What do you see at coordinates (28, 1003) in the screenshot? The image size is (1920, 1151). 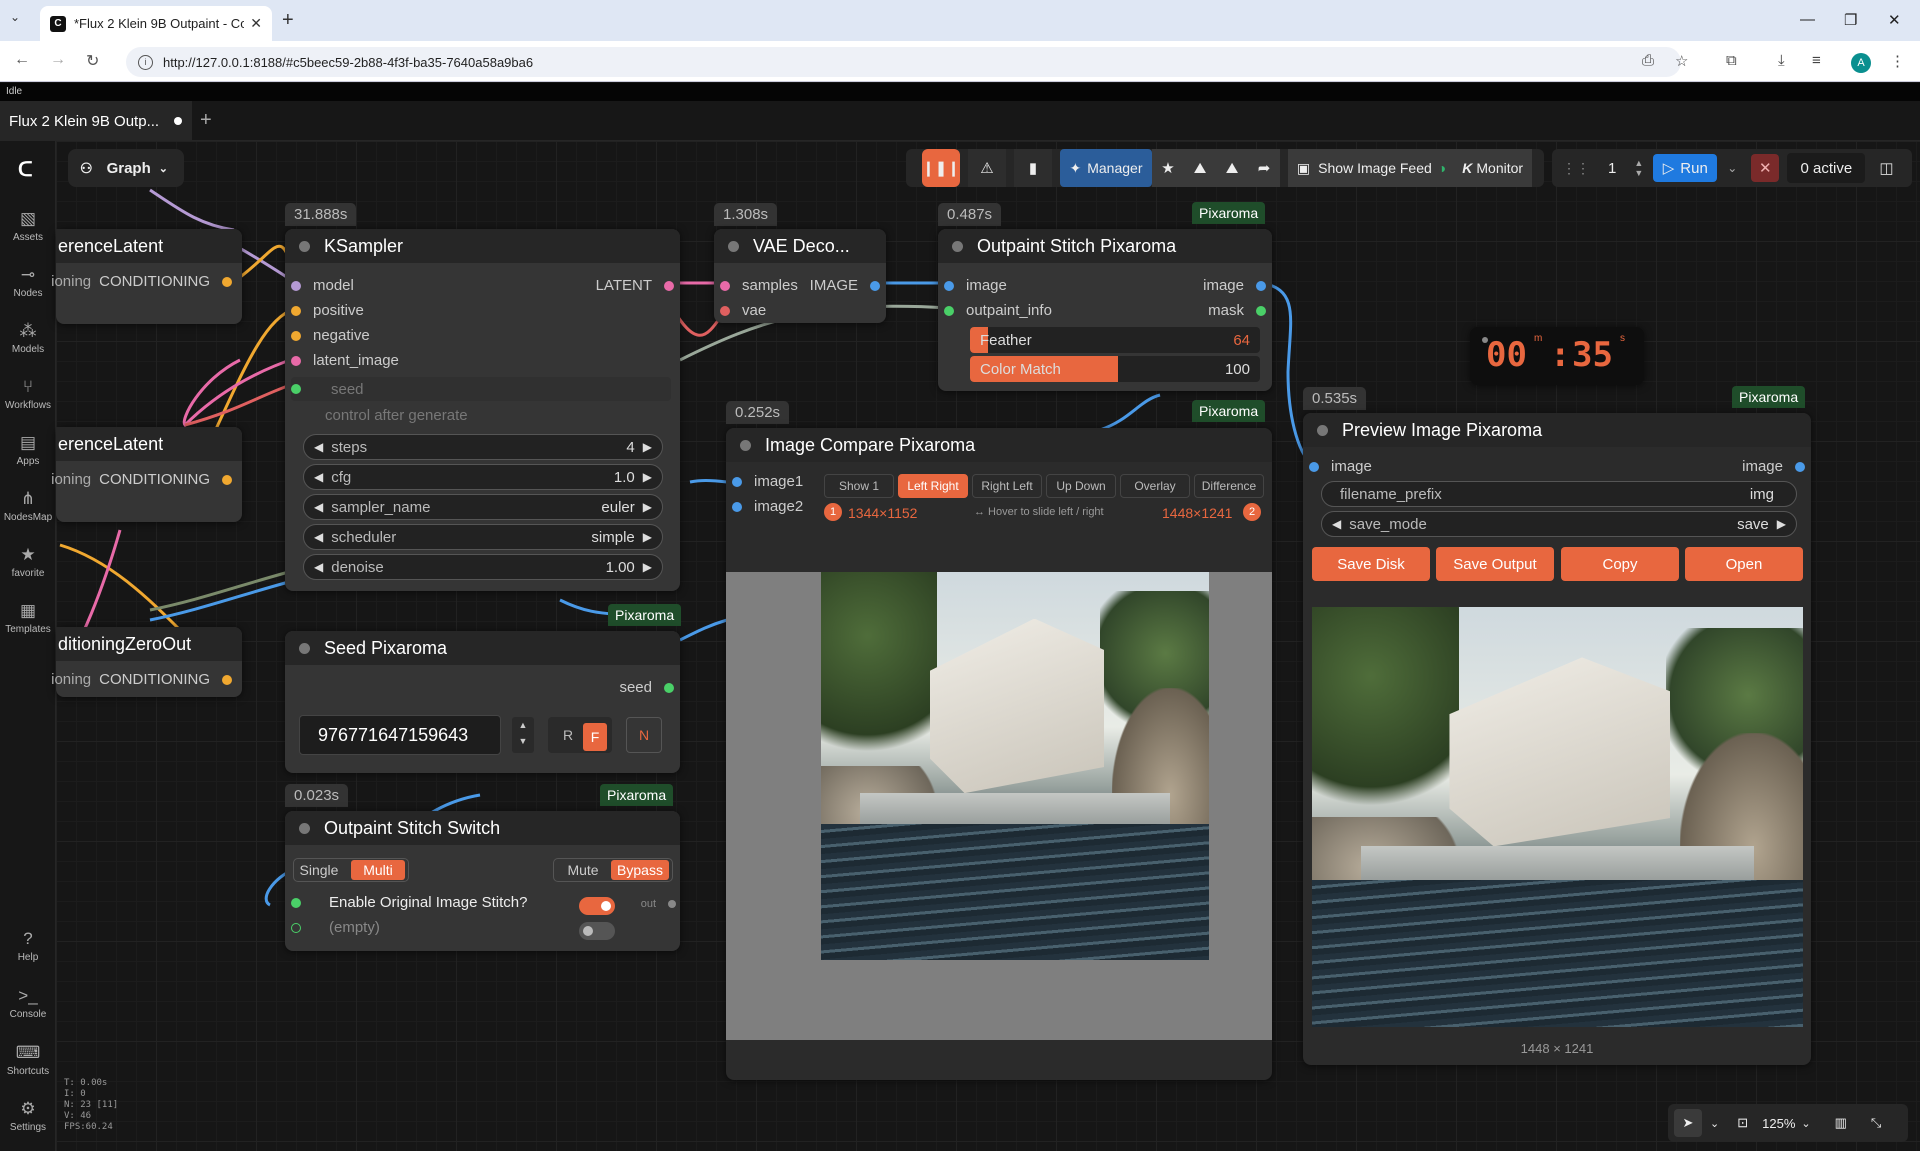 I see `sidebar-item-console: >_ Console` at bounding box center [28, 1003].